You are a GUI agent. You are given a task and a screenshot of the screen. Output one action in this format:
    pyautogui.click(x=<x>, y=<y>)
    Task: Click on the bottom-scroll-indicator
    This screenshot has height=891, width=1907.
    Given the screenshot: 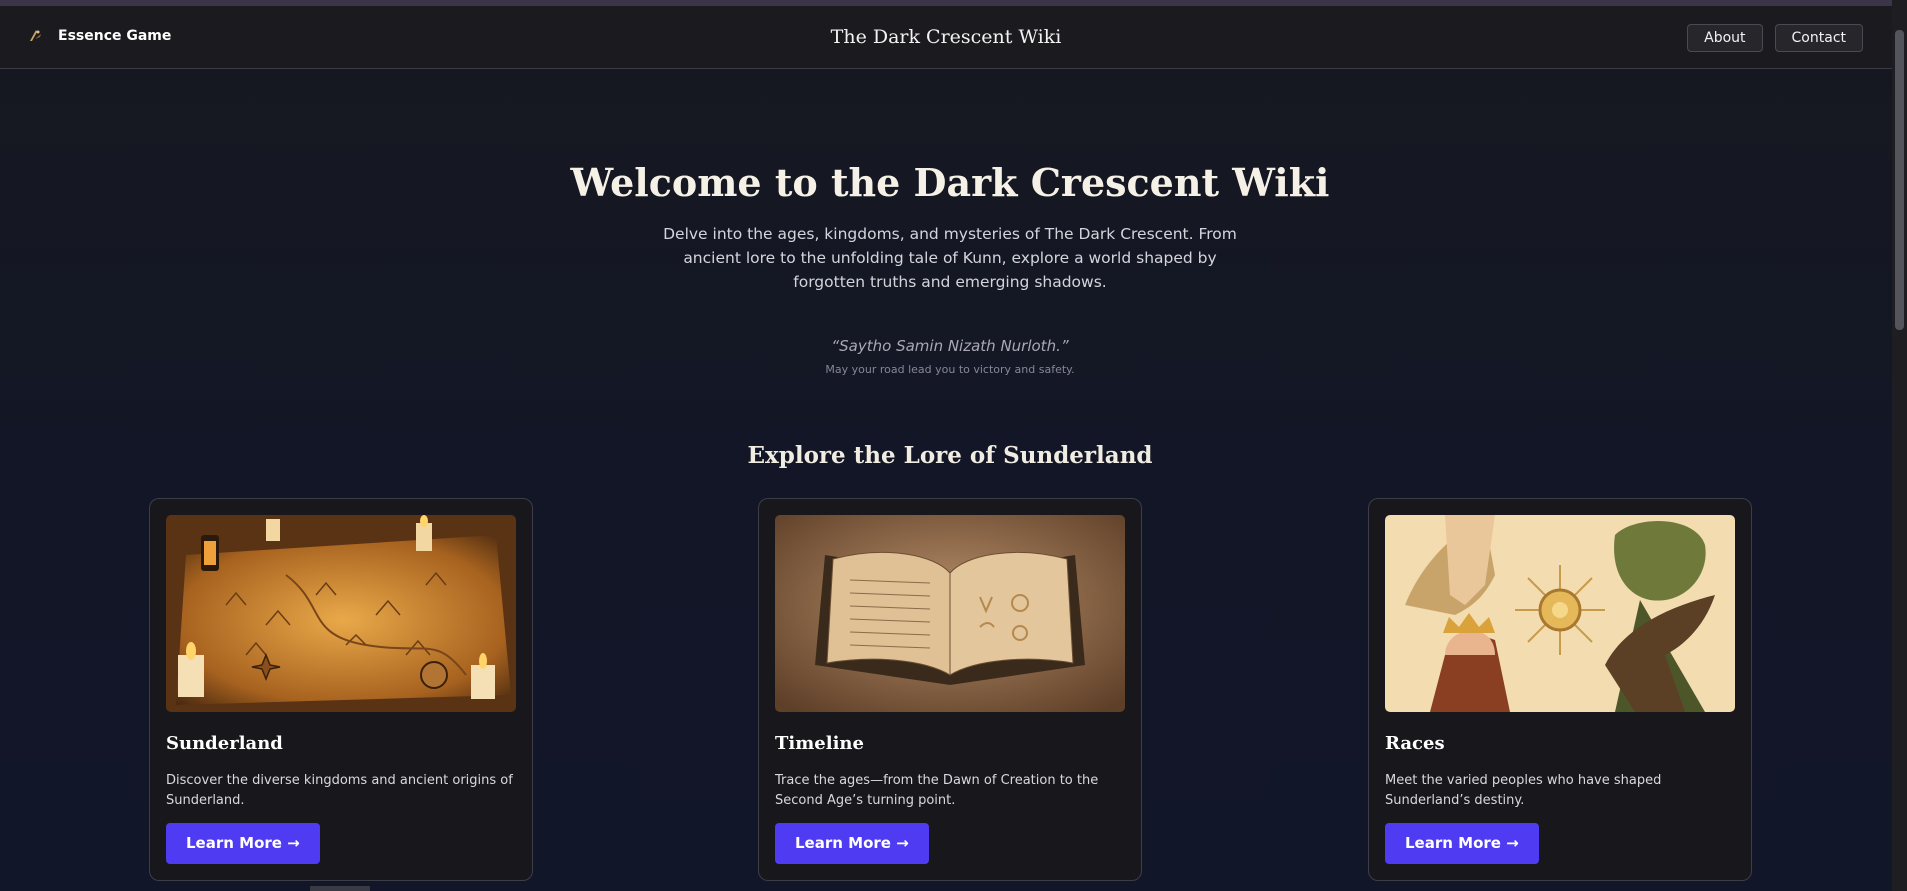 What is the action you would take?
    pyautogui.click(x=340, y=888)
    